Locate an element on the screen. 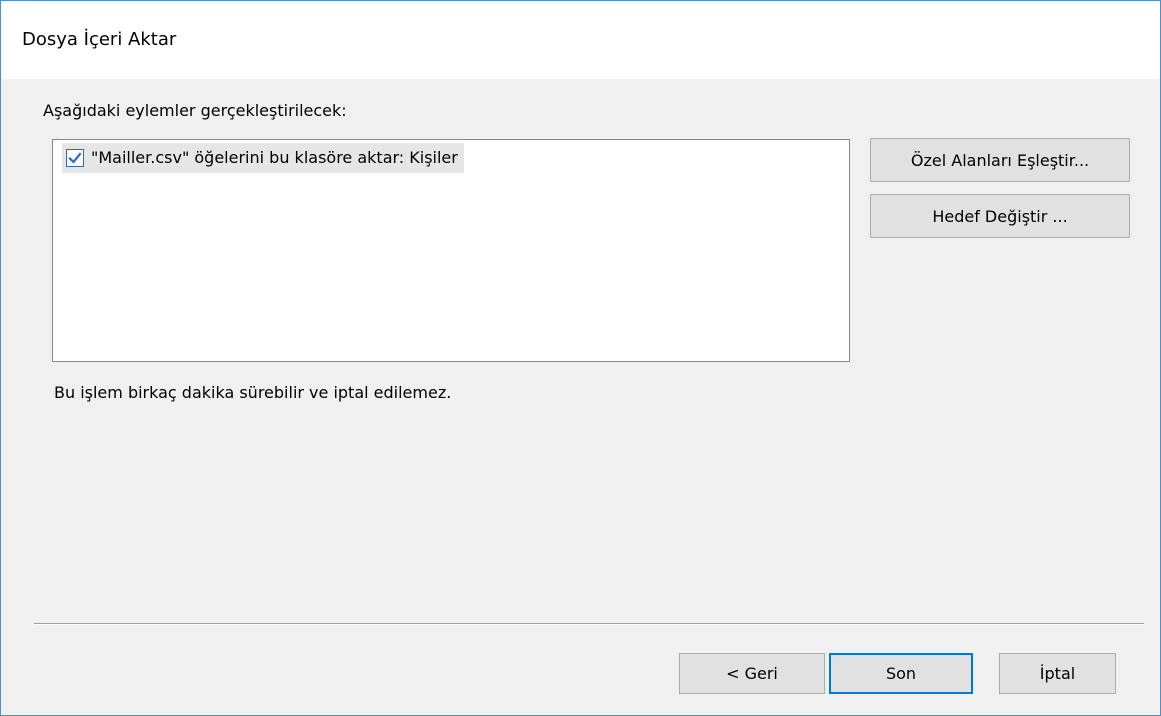  cancel-button: İptal is located at coordinates (1057, 673).